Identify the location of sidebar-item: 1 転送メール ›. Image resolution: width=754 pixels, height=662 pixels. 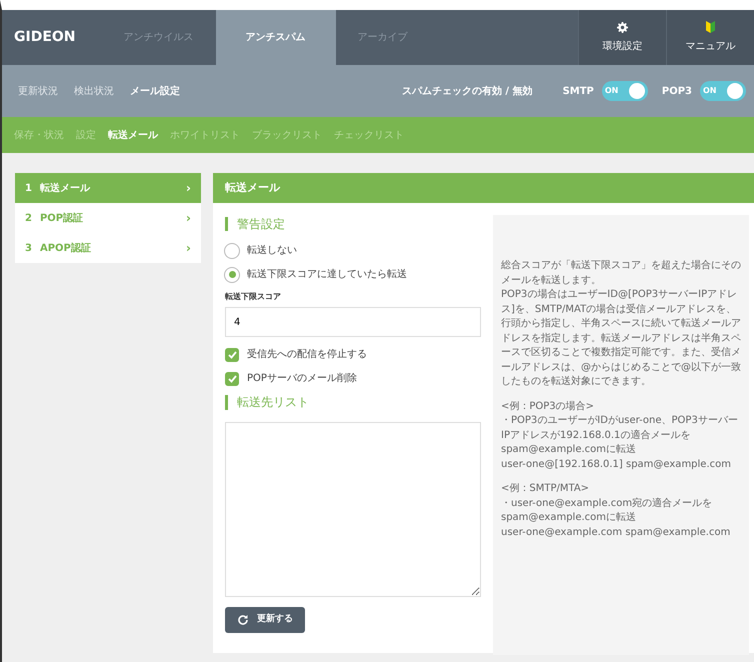
(108, 188).